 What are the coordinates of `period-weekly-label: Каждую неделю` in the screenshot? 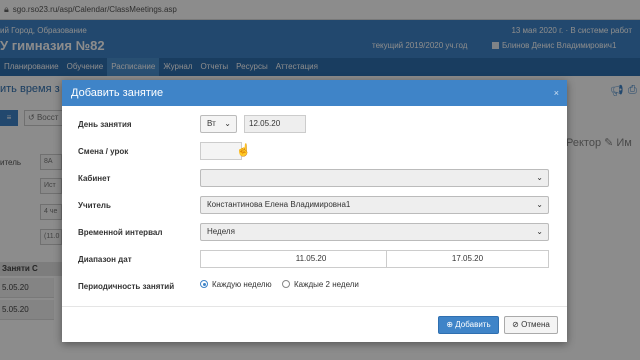 It's located at (242, 284).